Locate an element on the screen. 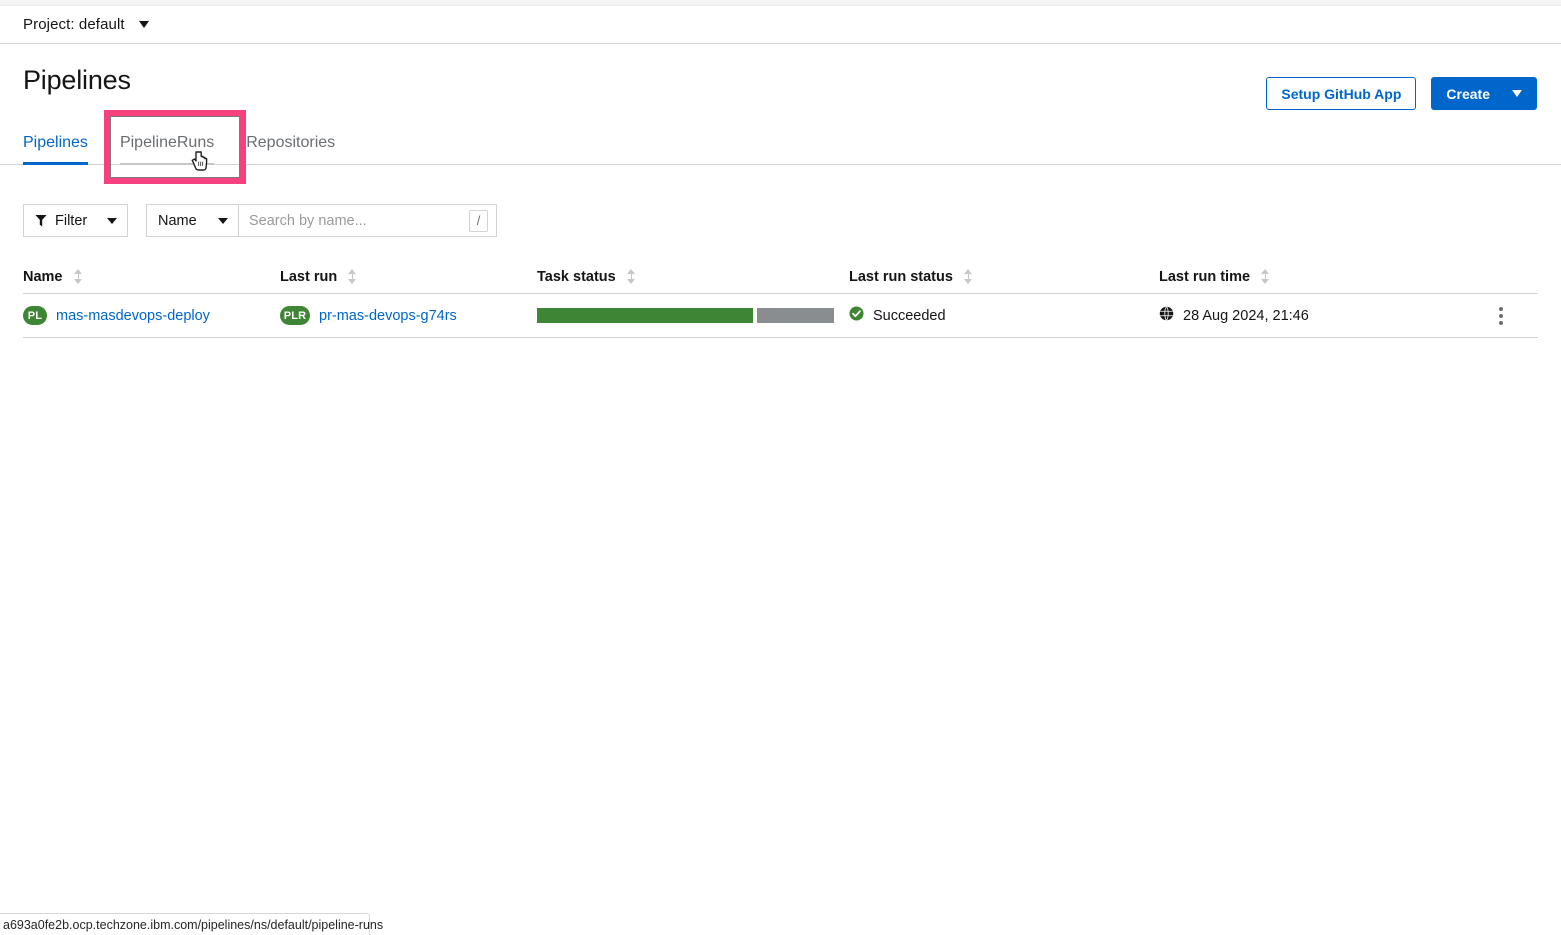  column-header-task-status-label: Task status is located at coordinates (576, 276).